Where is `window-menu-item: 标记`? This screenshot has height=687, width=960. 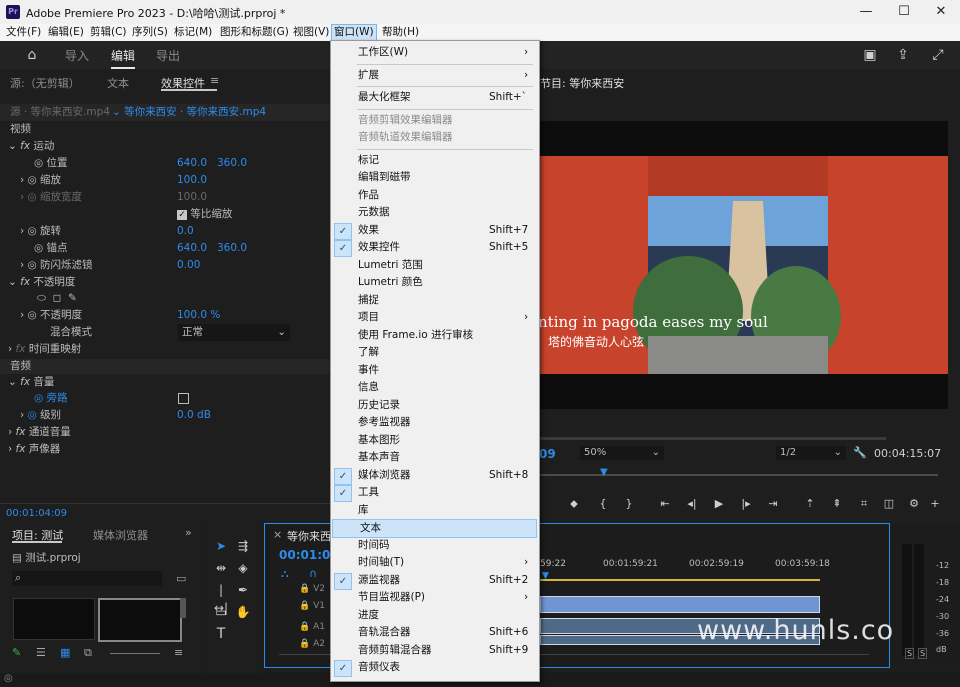 window-menu-item: 标记 is located at coordinates (434, 160).